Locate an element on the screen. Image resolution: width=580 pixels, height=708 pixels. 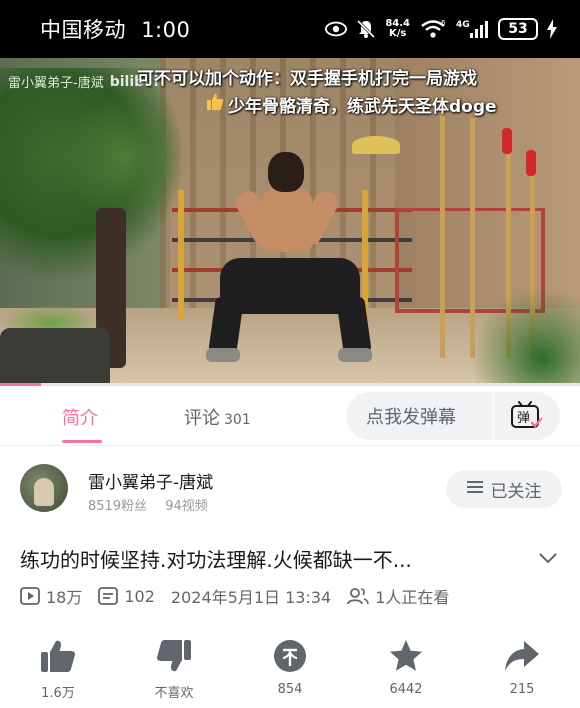
dislike-button: 不喜欢 is located at coordinates (174, 671).